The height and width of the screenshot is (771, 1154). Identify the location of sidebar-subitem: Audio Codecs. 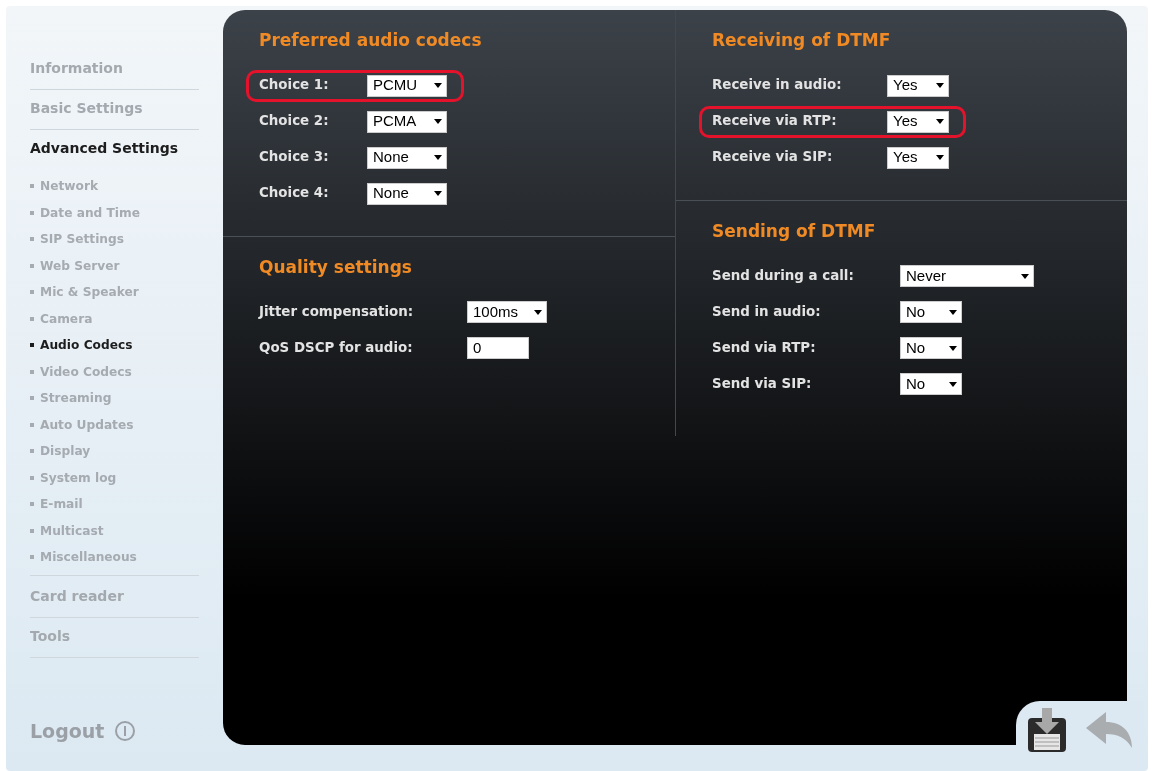
(114, 345).